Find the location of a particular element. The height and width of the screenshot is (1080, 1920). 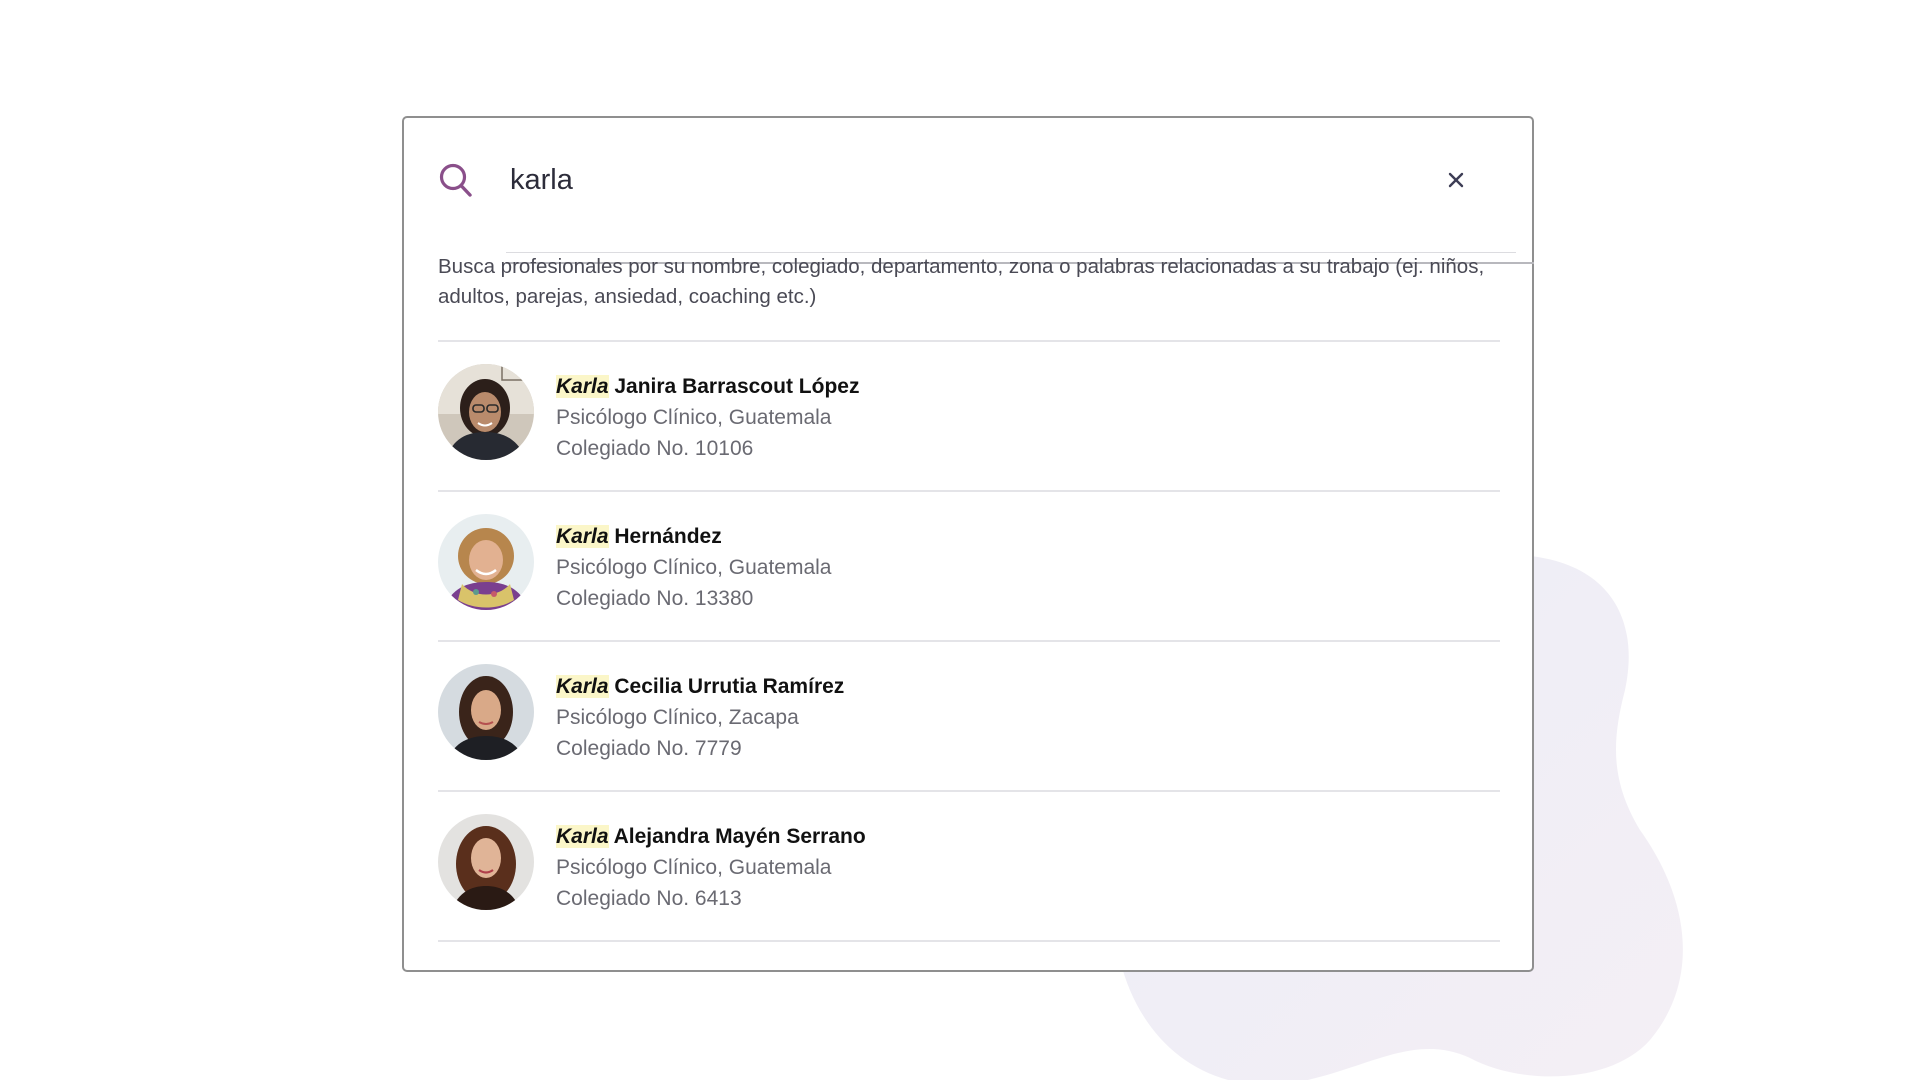

result-colegiado: Colegiado No. 7779 is located at coordinates (649, 748).